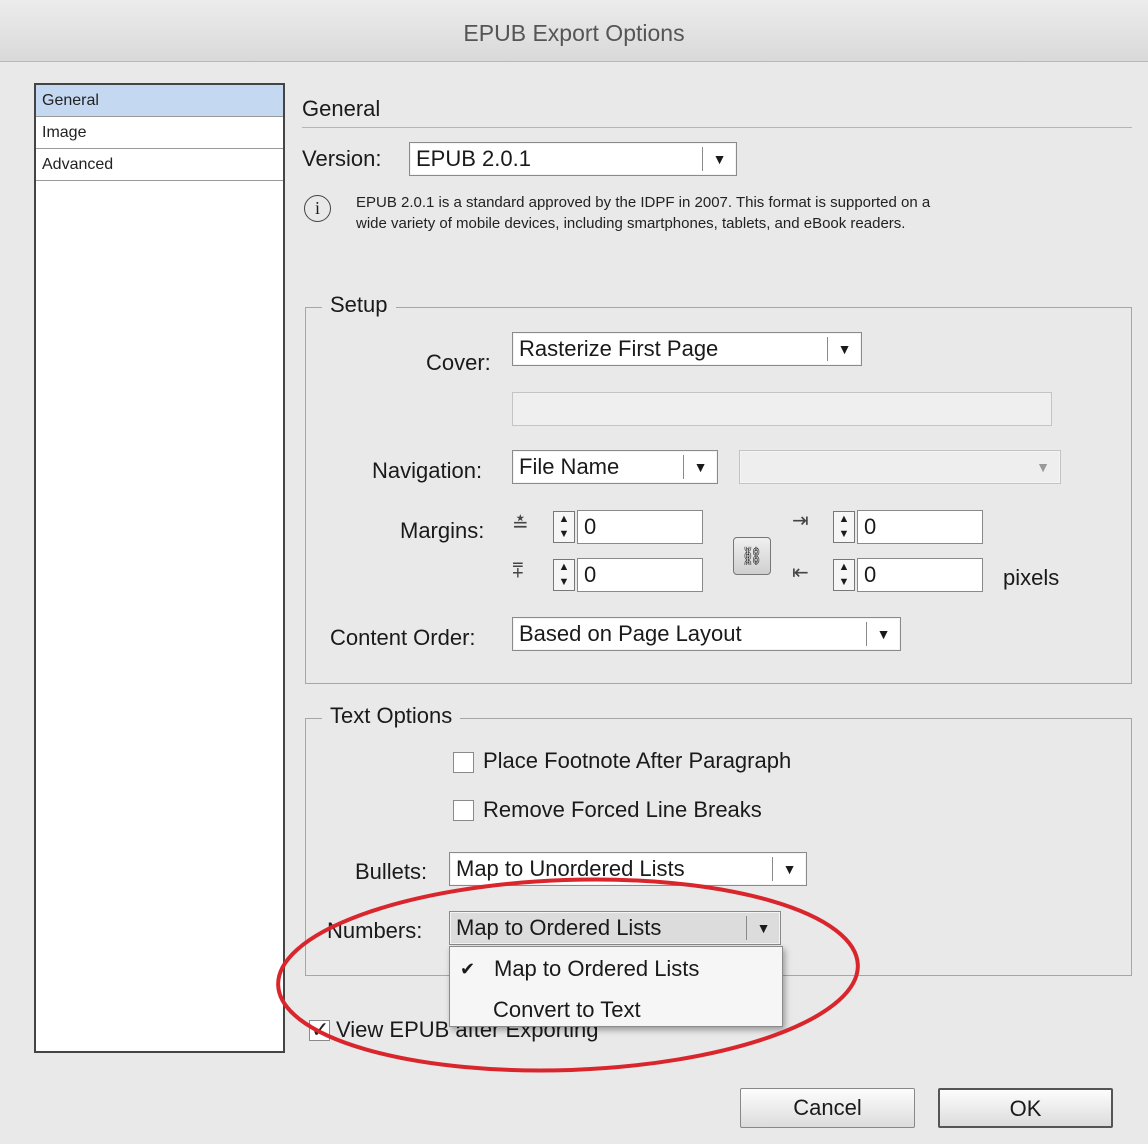 This screenshot has height=1144, width=1148. What do you see at coordinates (844, 575) in the screenshot?
I see `margin-right-stepper: ▲ ▼` at bounding box center [844, 575].